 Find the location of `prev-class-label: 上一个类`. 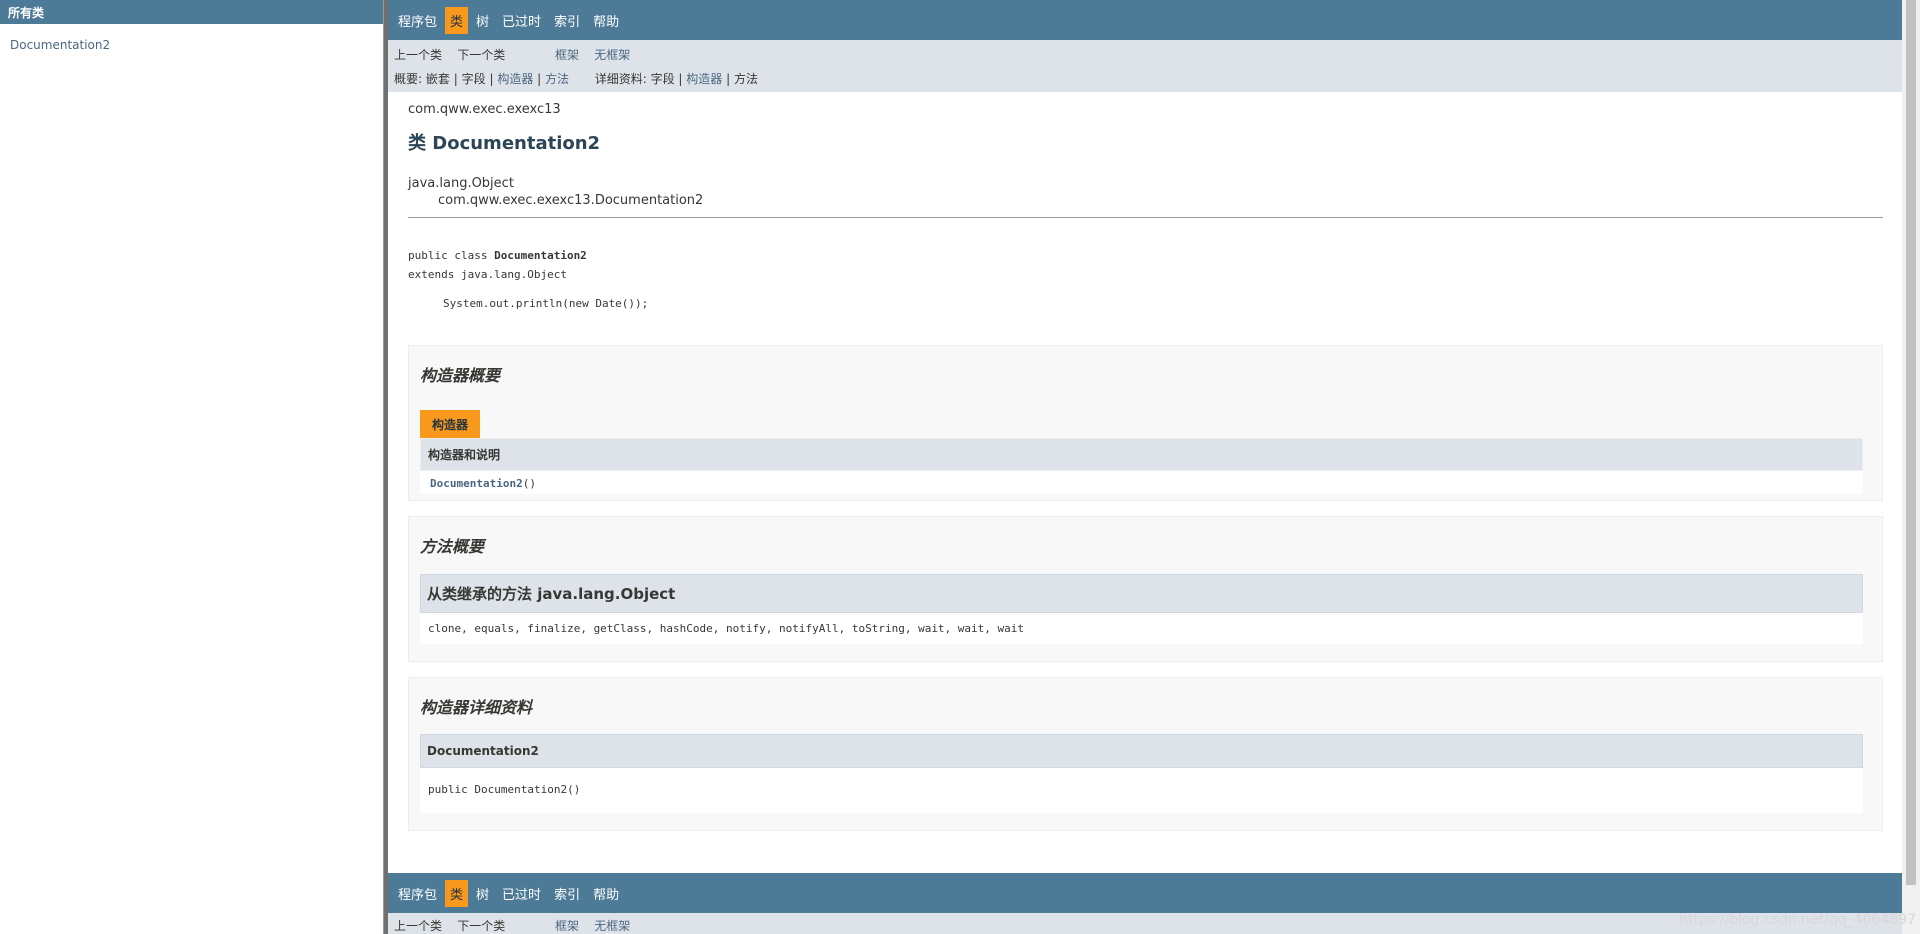

prev-class-label: 上一个类 is located at coordinates (418, 55).